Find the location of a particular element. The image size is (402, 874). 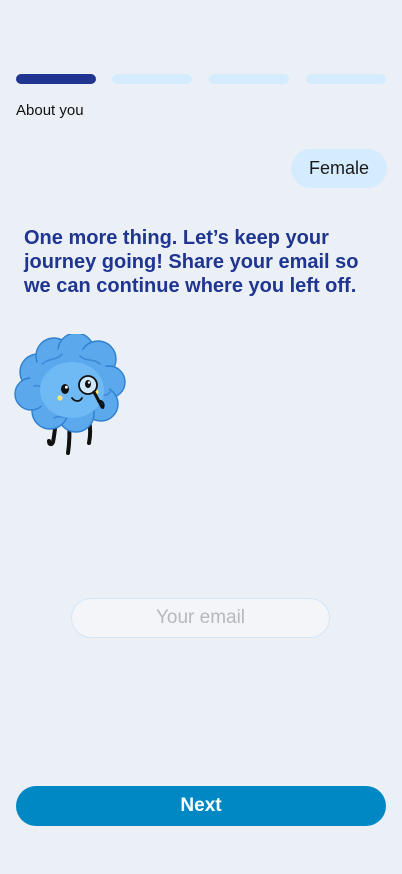

brain-mascot-with-magnifier-icon is located at coordinates (71, 394).